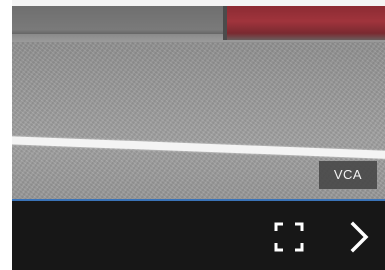 The height and width of the screenshot is (270, 385). I want to click on curb-gray-section, so click(119, 21).